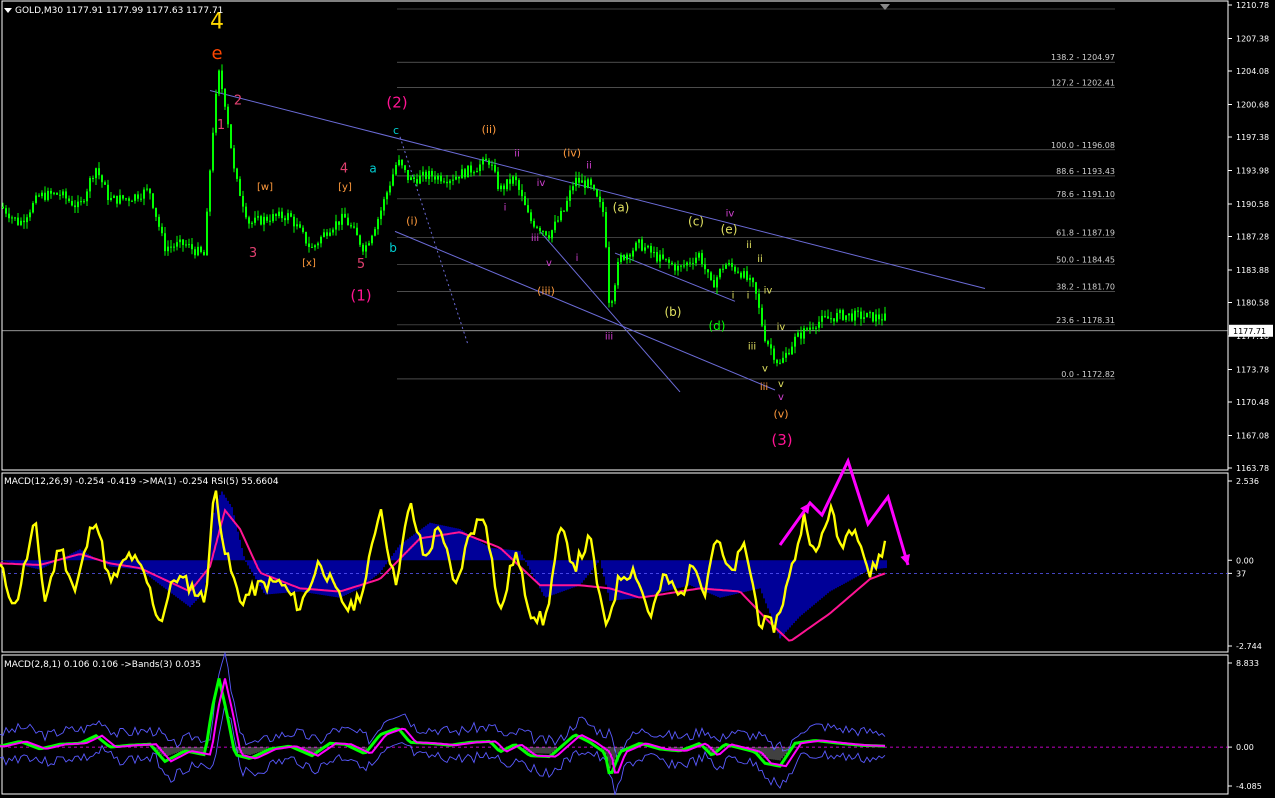  What do you see at coordinates (1249, 786) in the screenshot?
I see `macd2-tick-label-2: -4.085` at bounding box center [1249, 786].